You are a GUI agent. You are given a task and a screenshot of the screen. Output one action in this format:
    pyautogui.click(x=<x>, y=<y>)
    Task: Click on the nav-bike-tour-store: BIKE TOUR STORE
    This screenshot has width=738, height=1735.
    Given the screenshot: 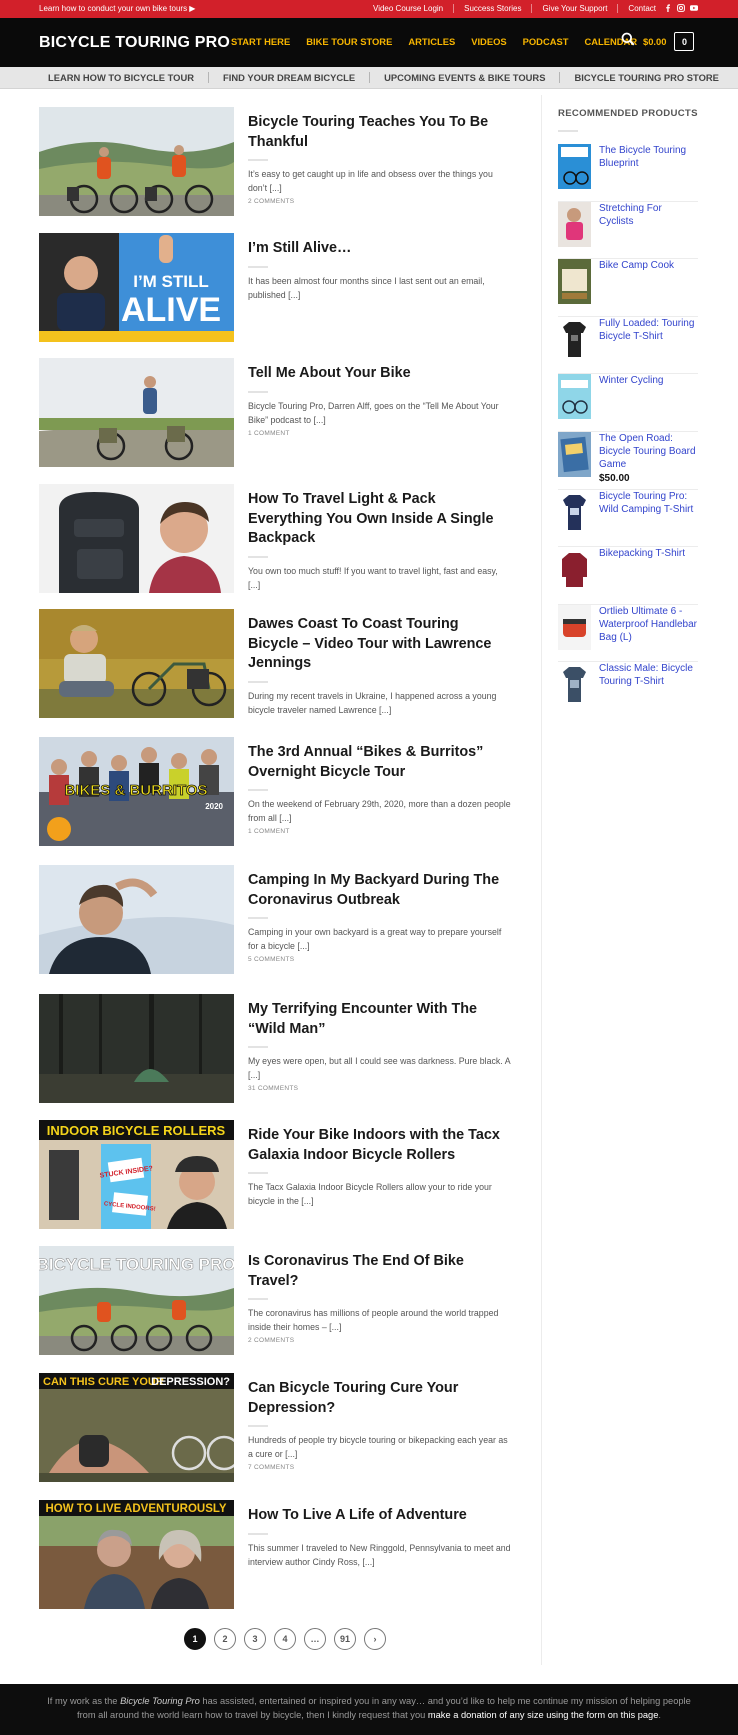 What is the action you would take?
    pyautogui.click(x=349, y=41)
    